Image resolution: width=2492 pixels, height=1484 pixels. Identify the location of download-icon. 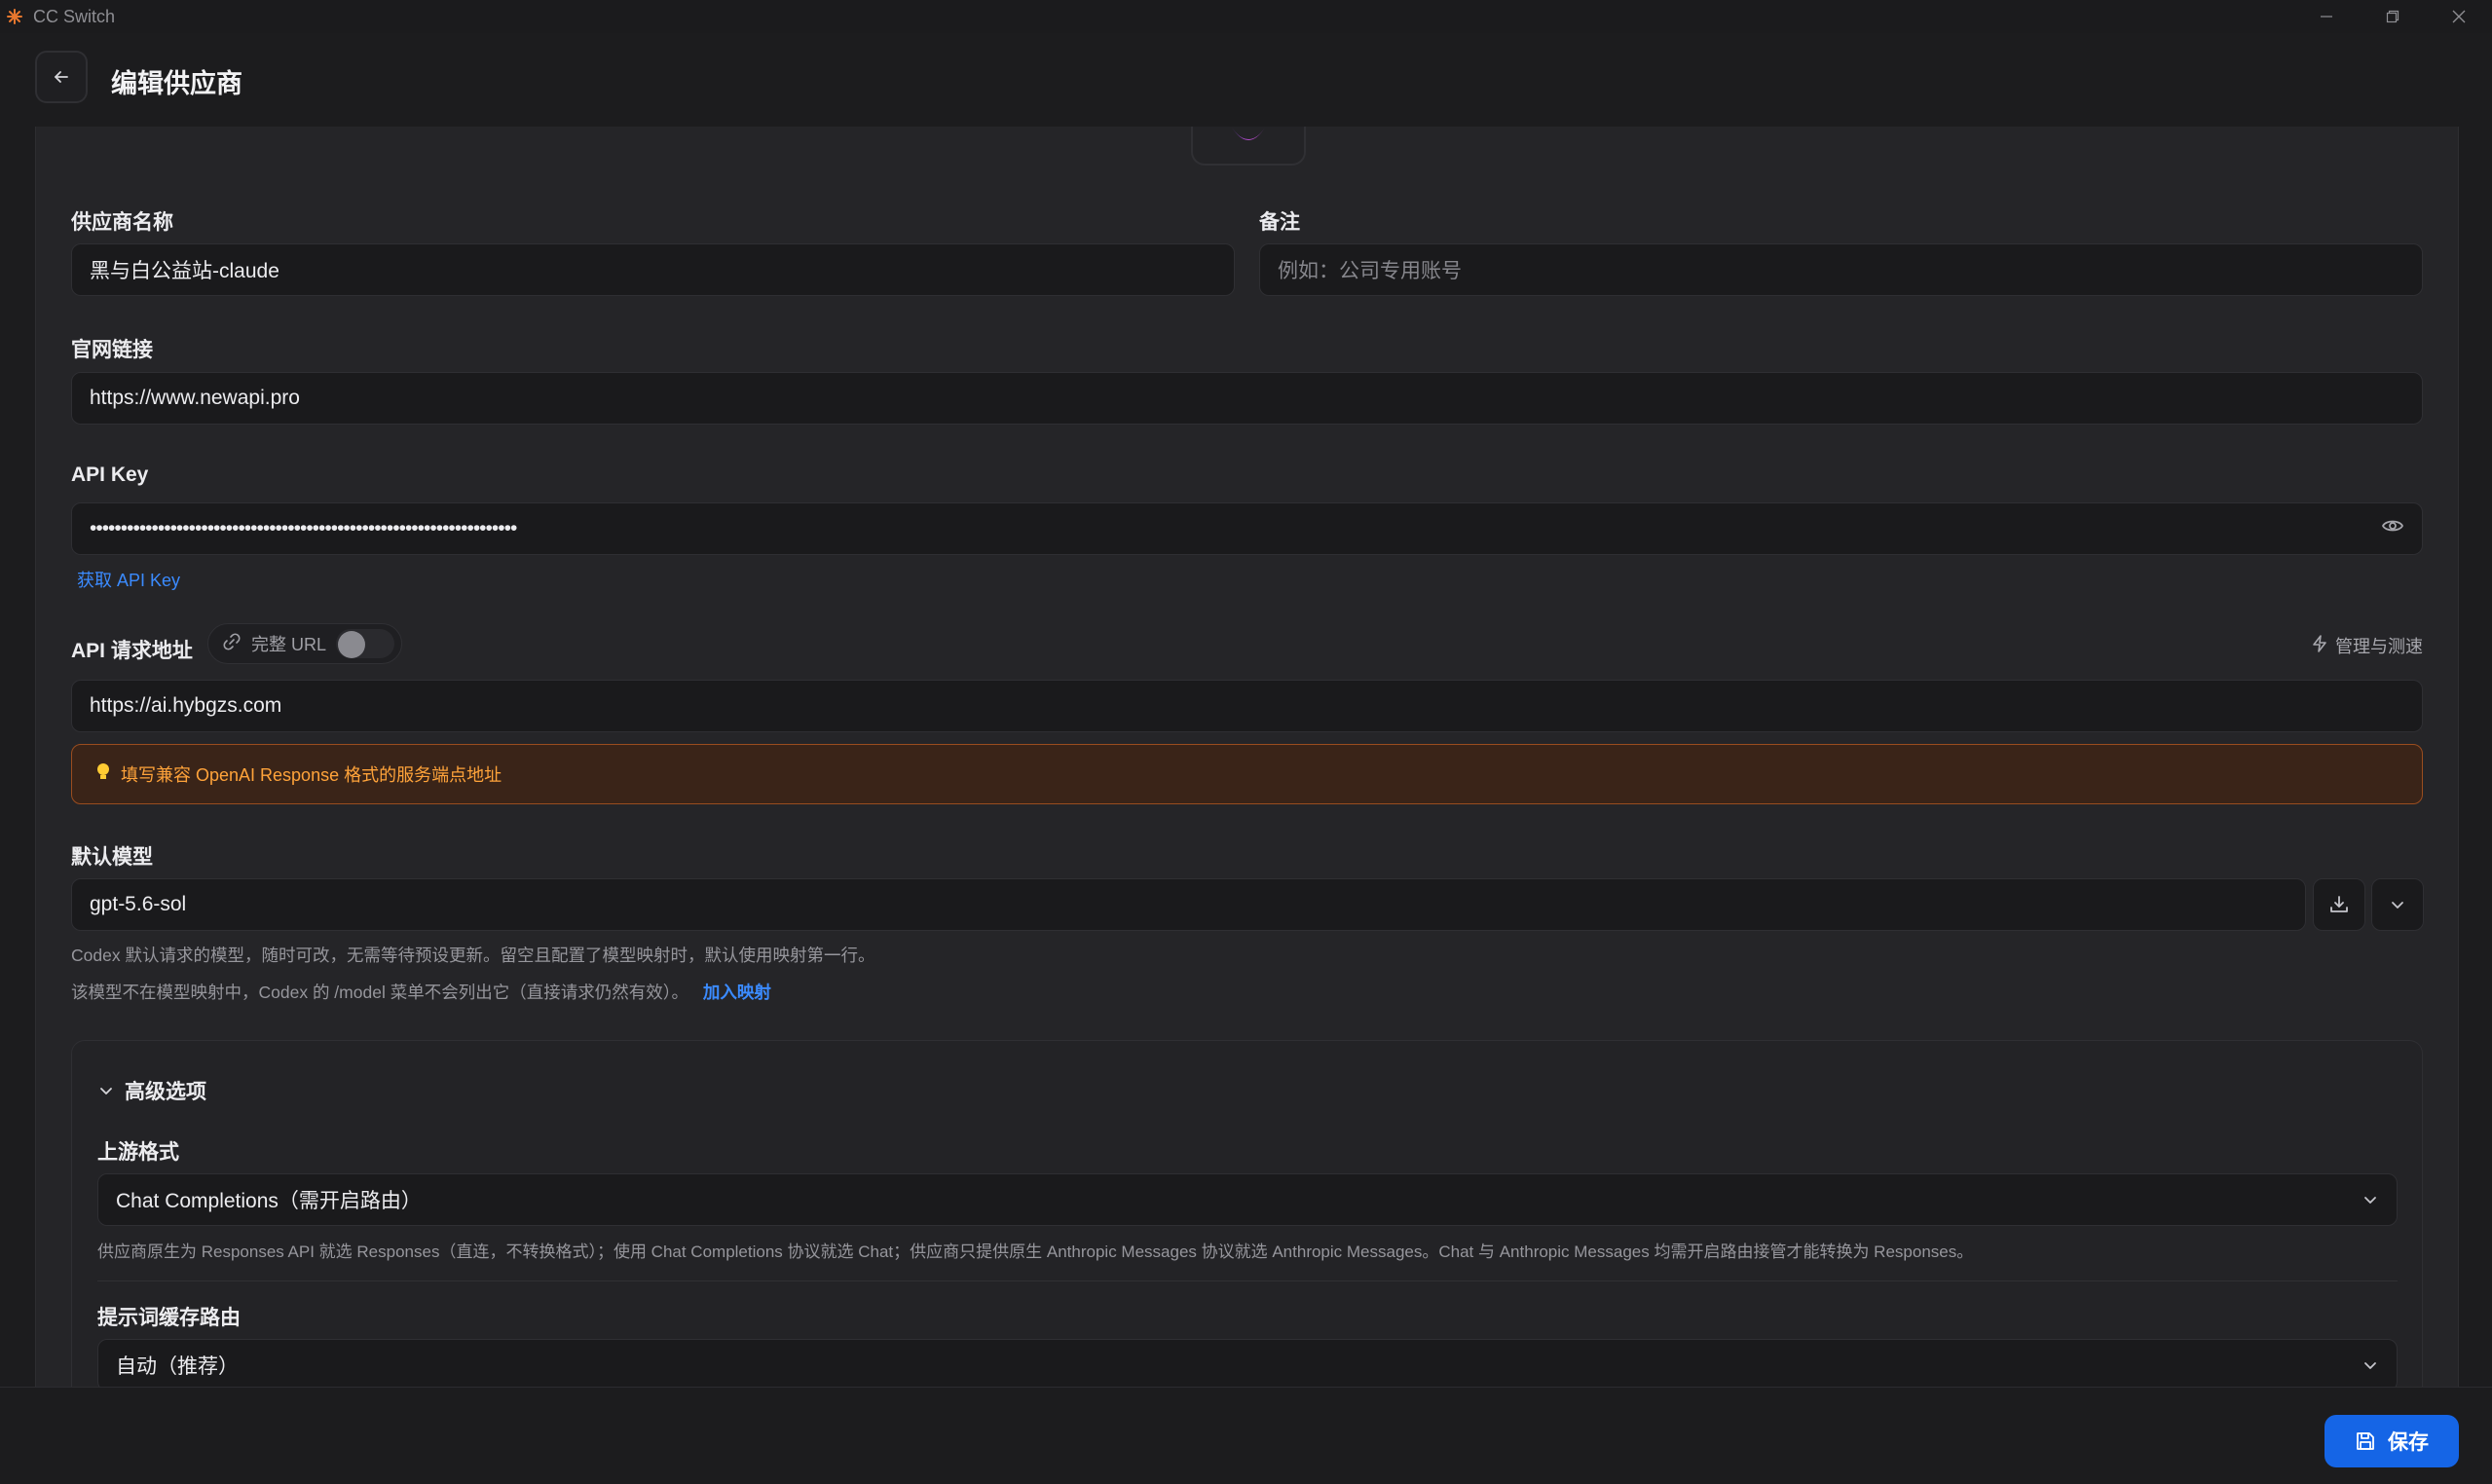
(2339, 904).